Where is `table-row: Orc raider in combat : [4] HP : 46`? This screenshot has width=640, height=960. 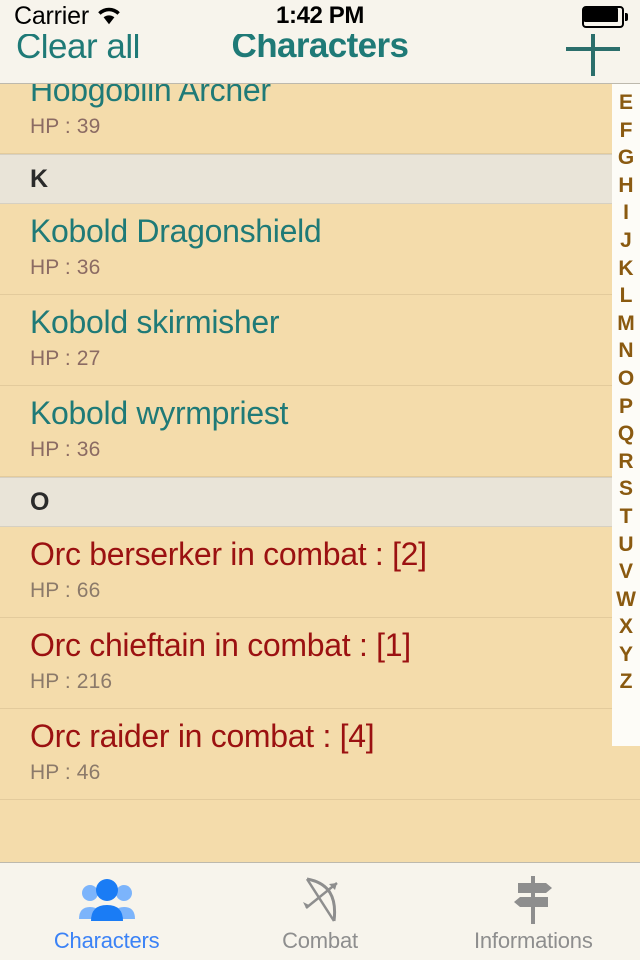 table-row: Orc raider in combat : [4] HP : 46 is located at coordinates (320, 754).